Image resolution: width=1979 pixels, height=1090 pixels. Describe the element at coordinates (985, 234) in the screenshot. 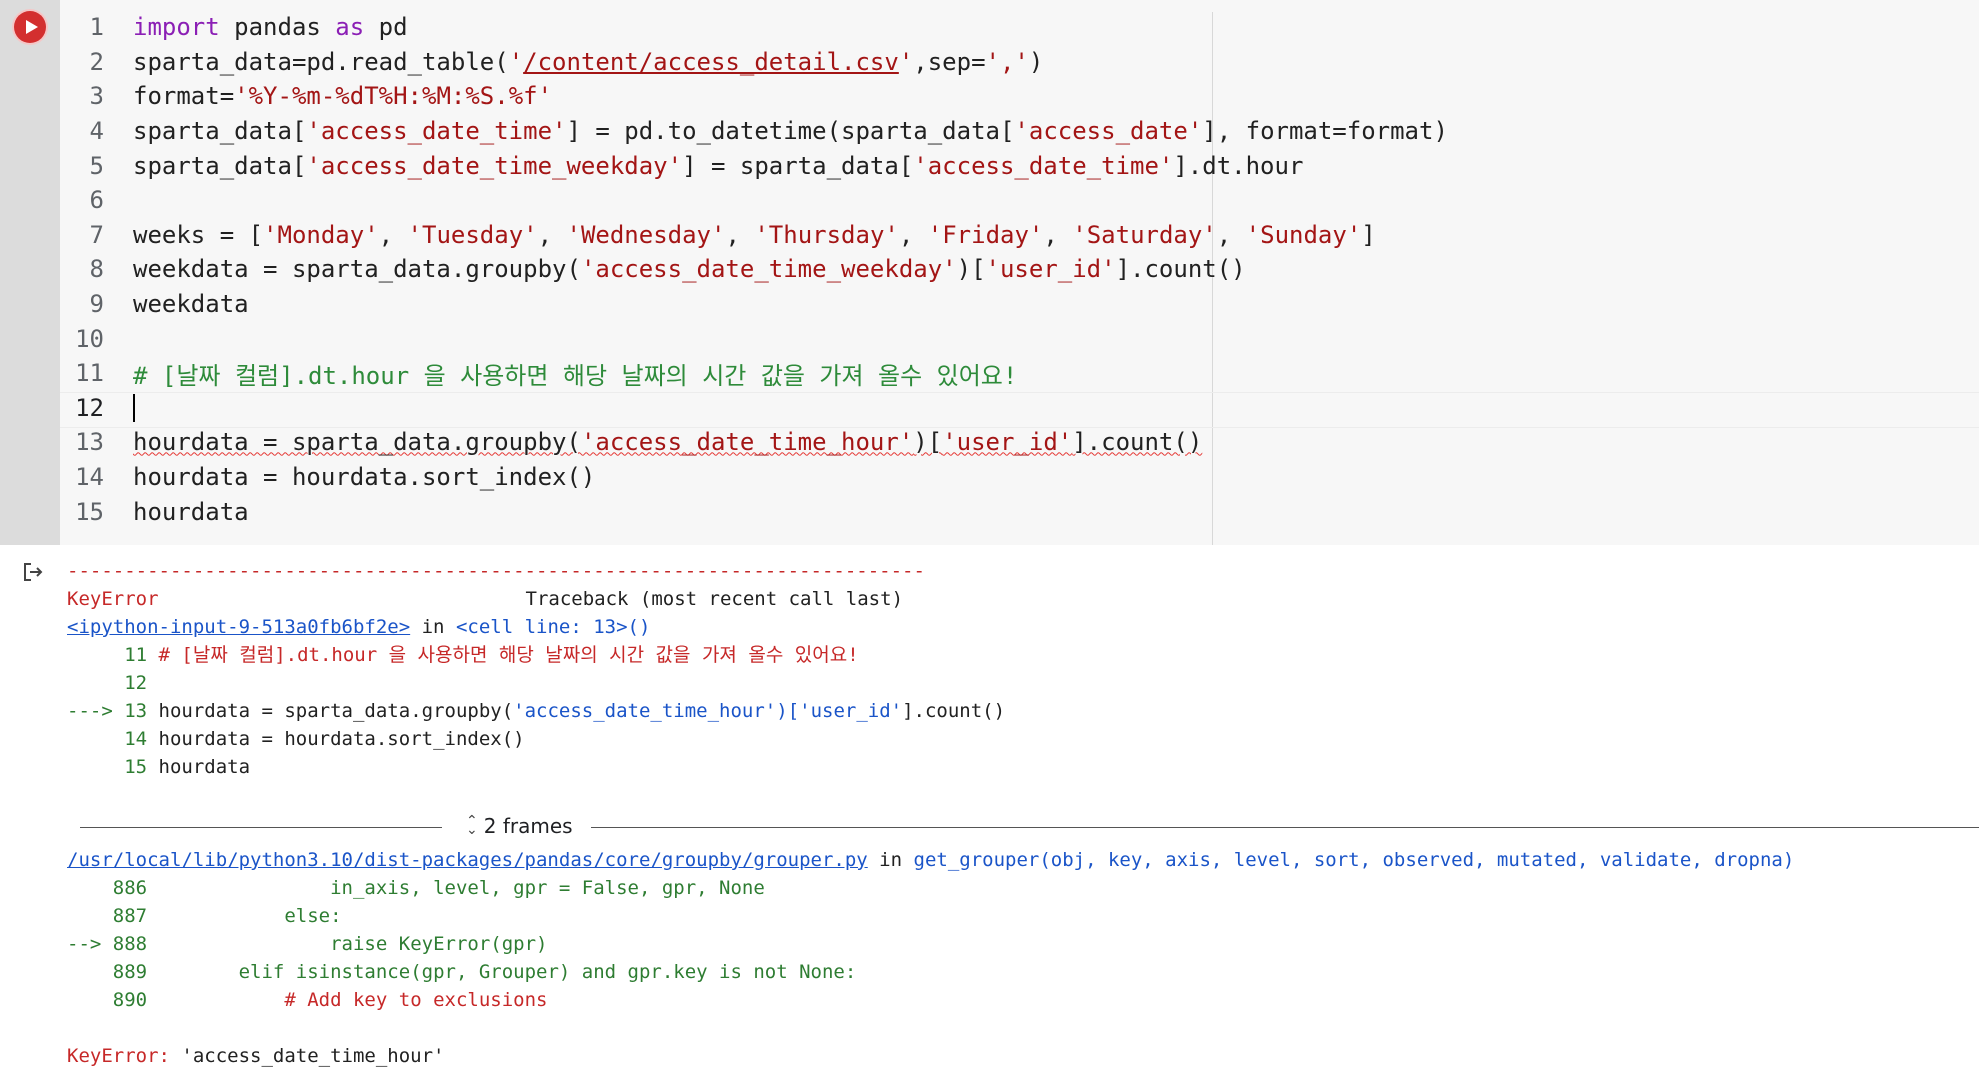

I see `string: 'Friday'` at that location.